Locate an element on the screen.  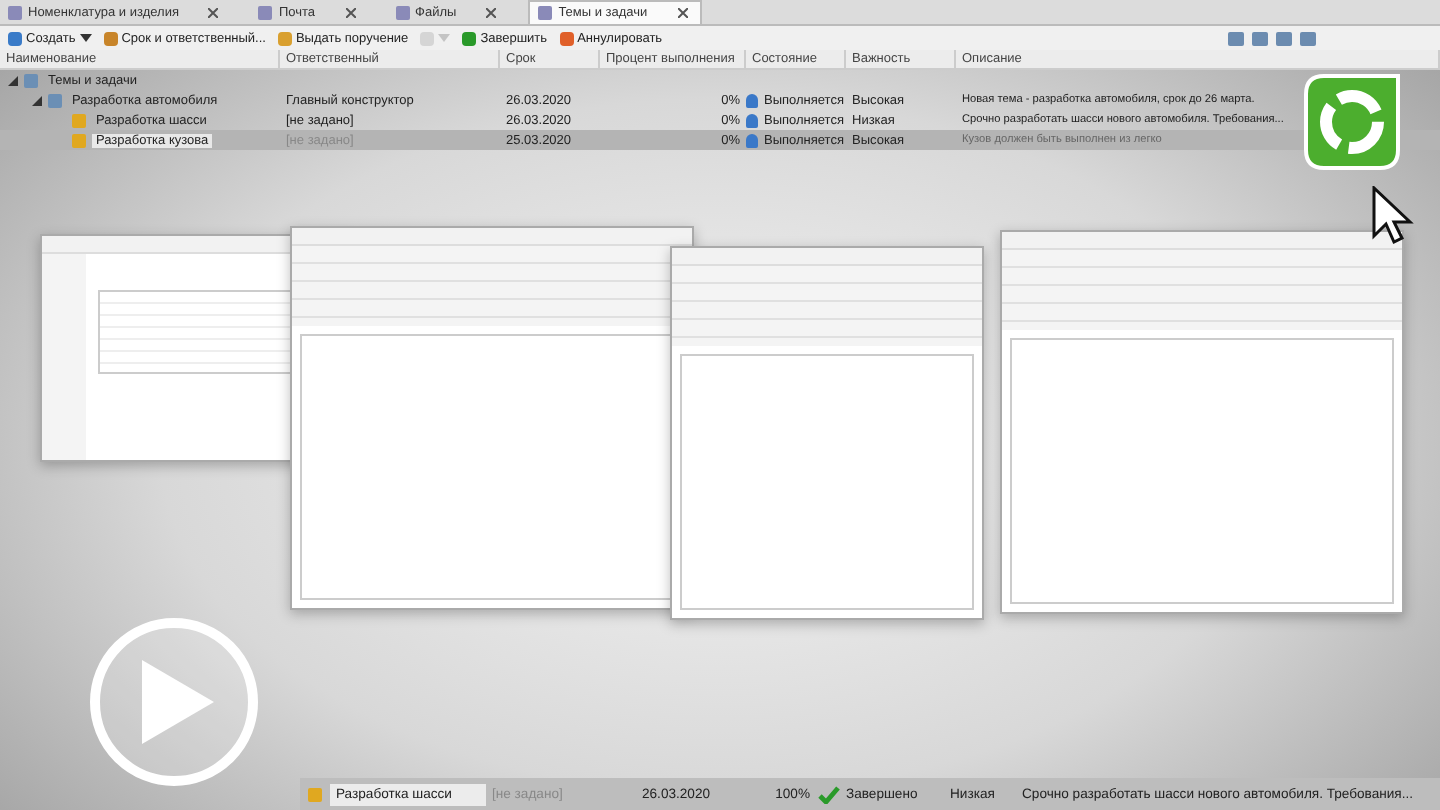
play-icon is located at coordinates (178, 702).